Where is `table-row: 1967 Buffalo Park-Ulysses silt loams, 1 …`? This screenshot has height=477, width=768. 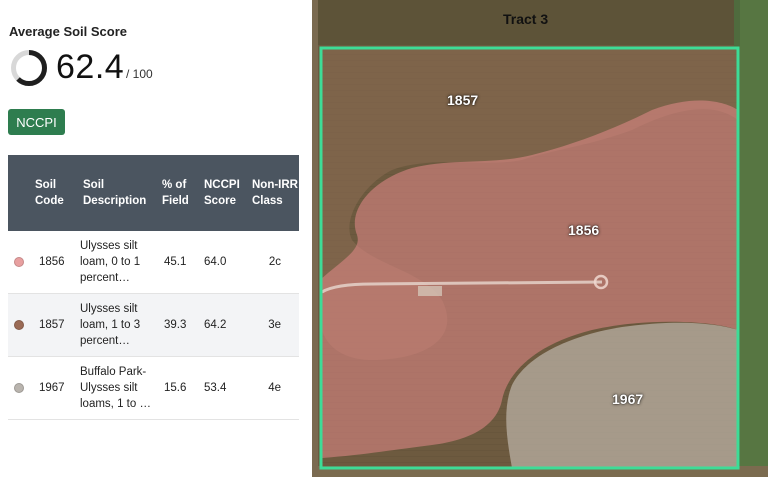
table-row: 1967 Buffalo Park-Ulysses silt loams, 1 … is located at coordinates (153, 388).